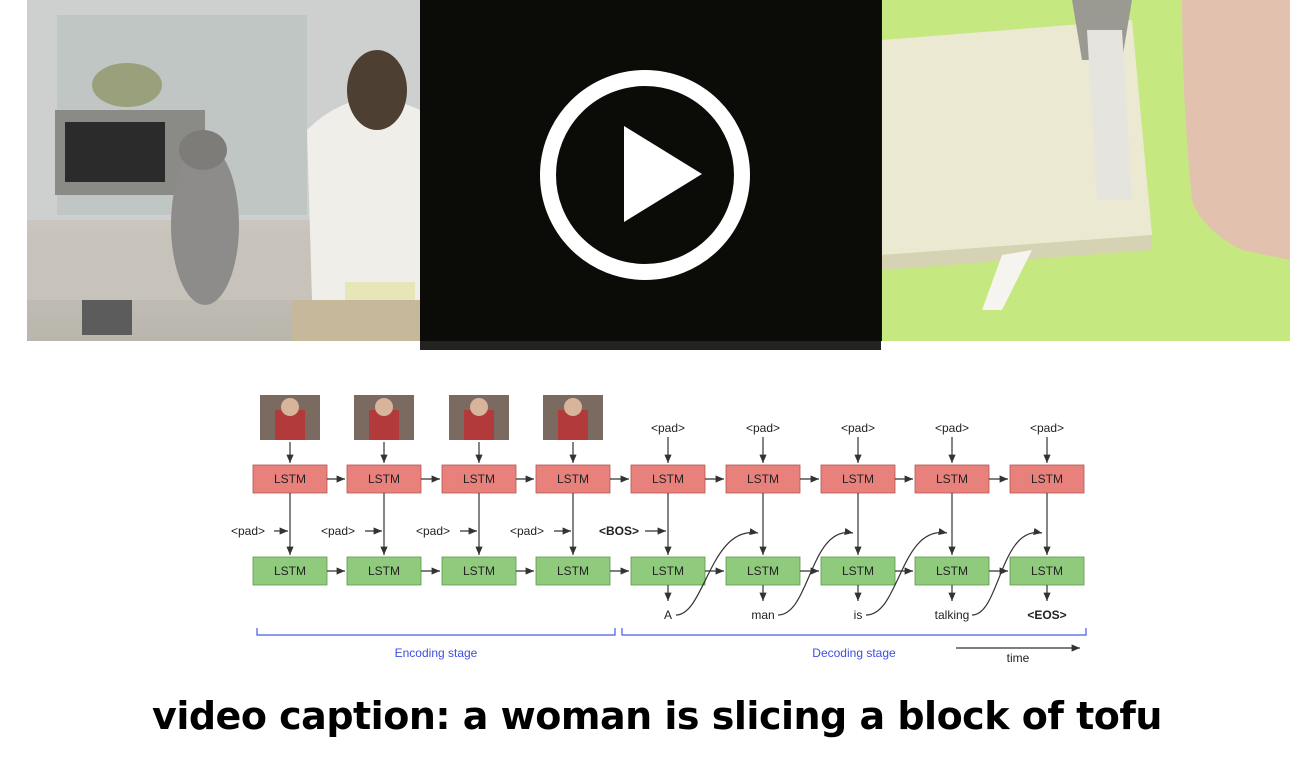  What do you see at coordinates (952, 615) in the screenshot?
I see `output-word: talking` at bounding box center [952, 615].